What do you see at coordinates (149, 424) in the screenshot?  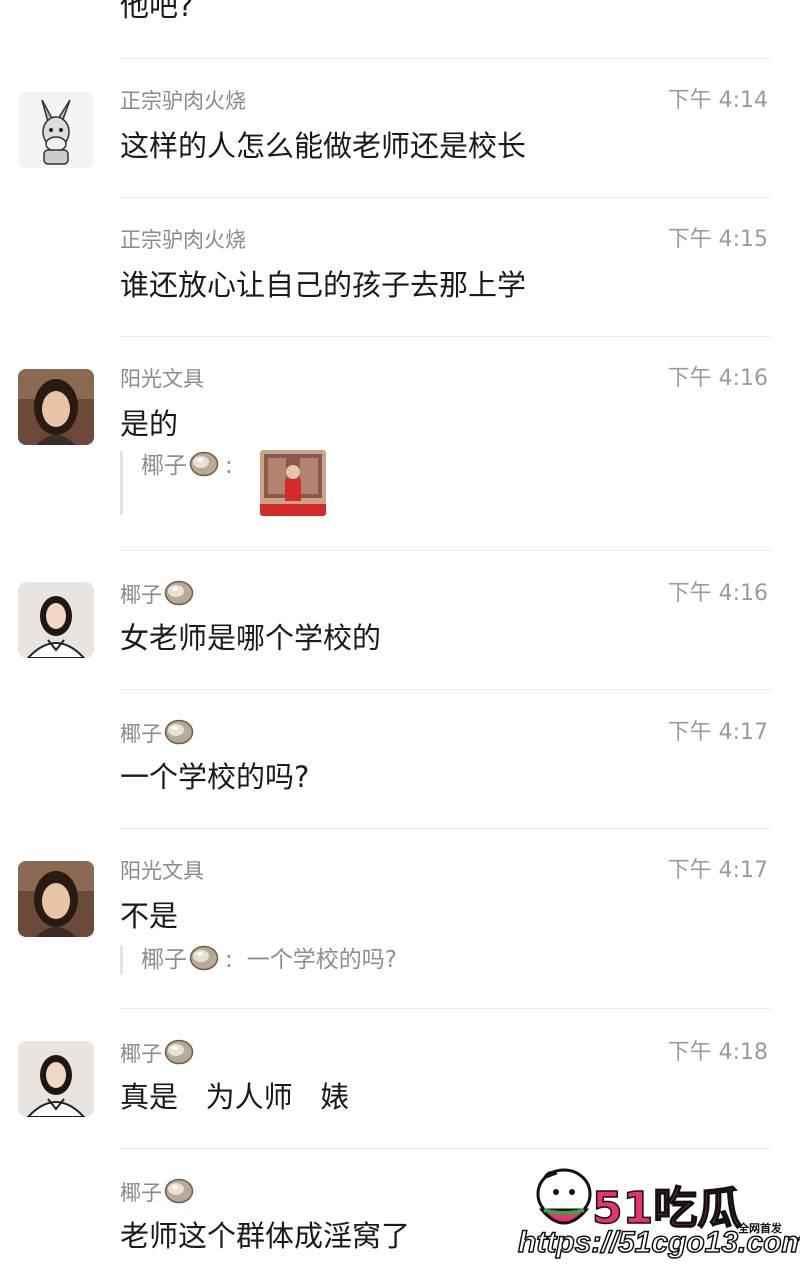 I see `message-text: 是的` at bounding box center [149, 424].